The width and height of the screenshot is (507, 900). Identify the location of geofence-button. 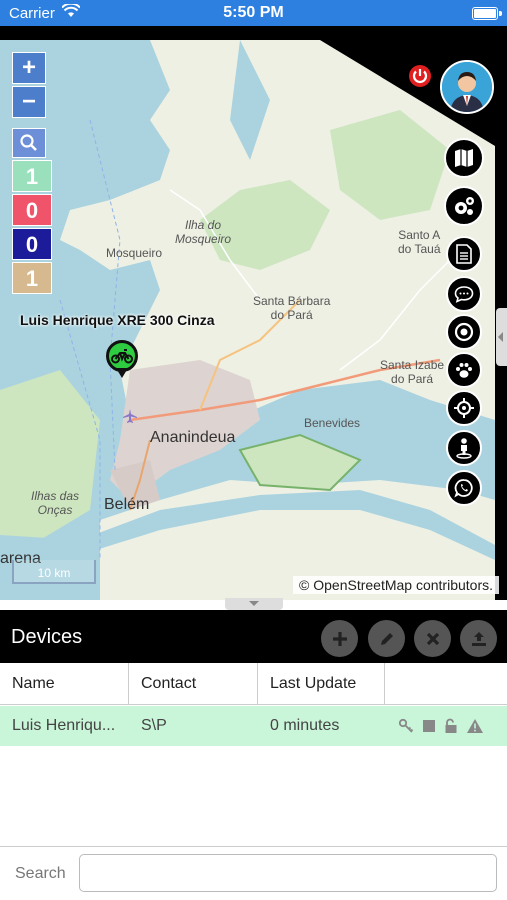
(464, 332).